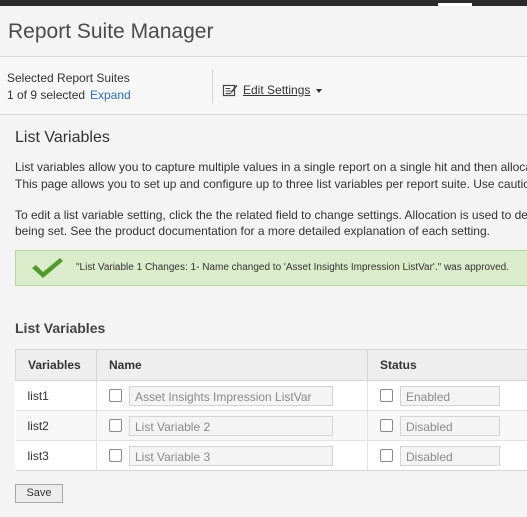 The height and width of the screenshot is (517, 527). What do you see at coordinates (110, 95) in the screenshot?
I see `expand-link: Expand` at bounding box center [110, 95].